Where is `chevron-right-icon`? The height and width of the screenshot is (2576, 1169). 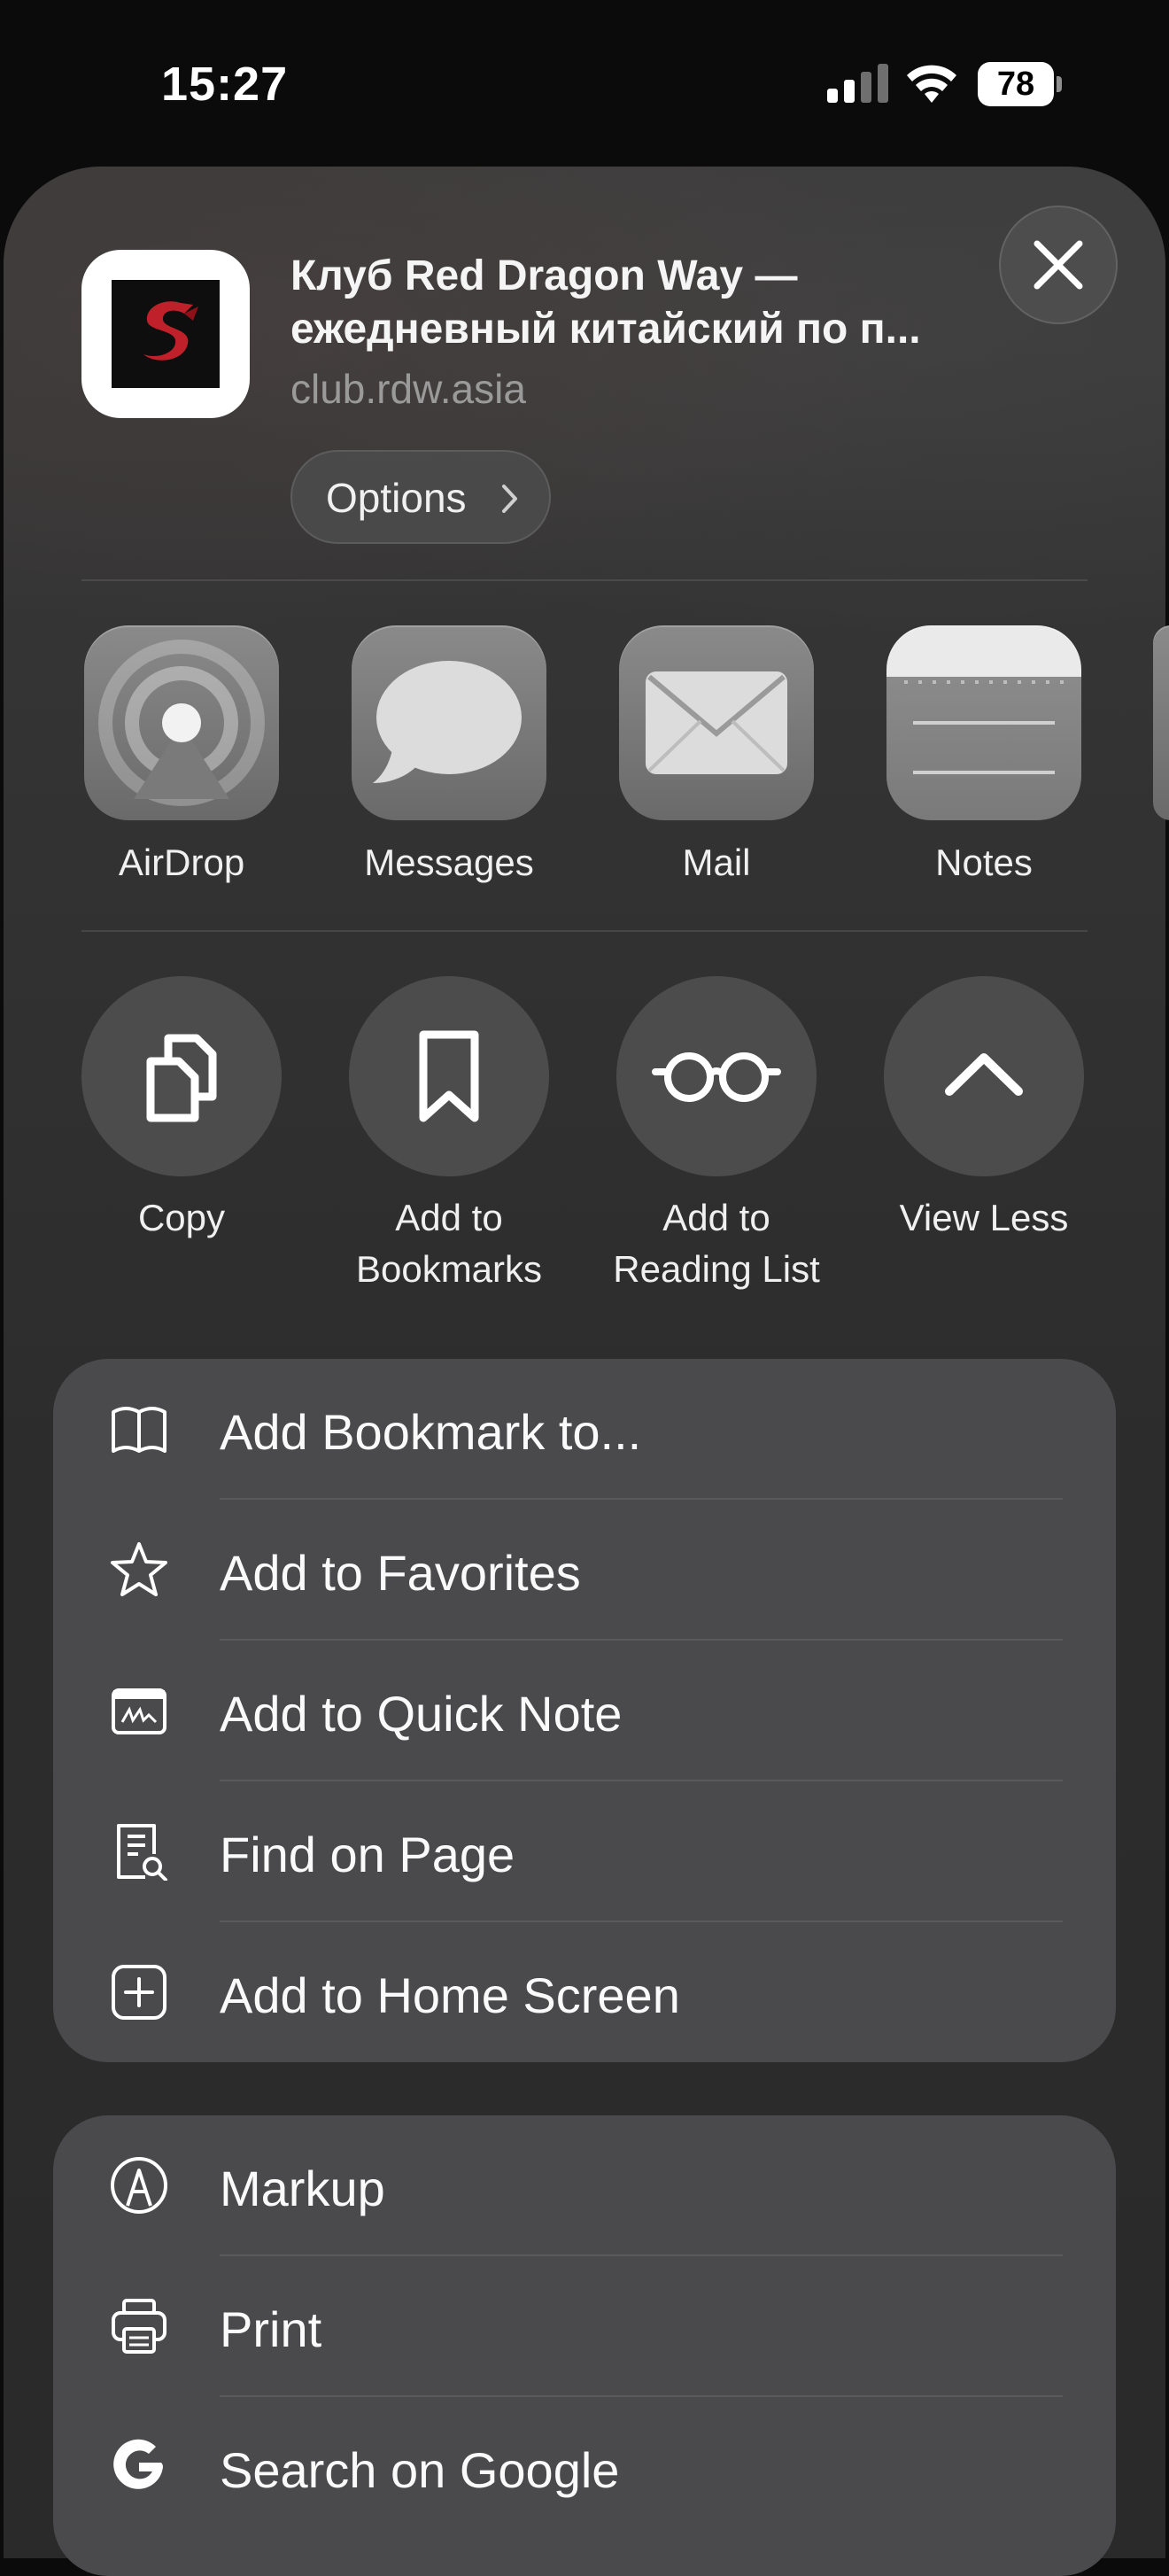 chevron-right-icon is located at coordinates (509, 499).